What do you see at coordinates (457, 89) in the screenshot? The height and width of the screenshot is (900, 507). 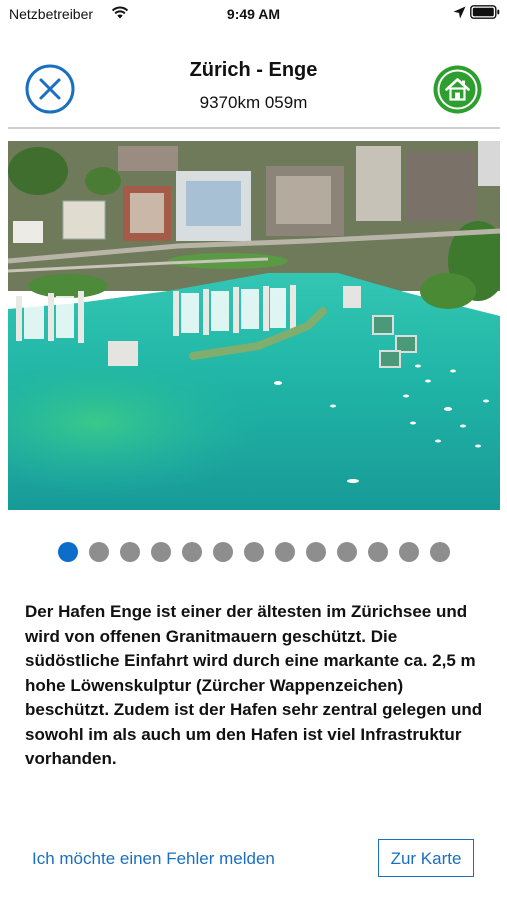 I see `home-icon` at bounding box center [457, 89].